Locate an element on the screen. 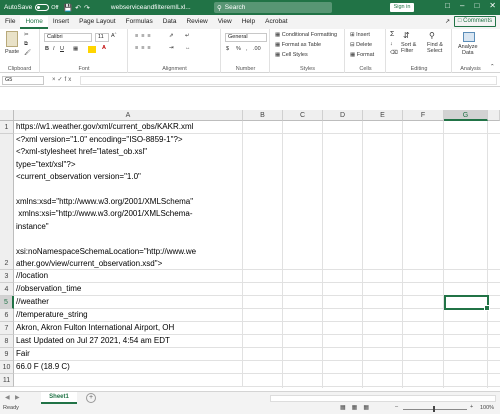  number-format-select: General is located at coordinates (246, 37).